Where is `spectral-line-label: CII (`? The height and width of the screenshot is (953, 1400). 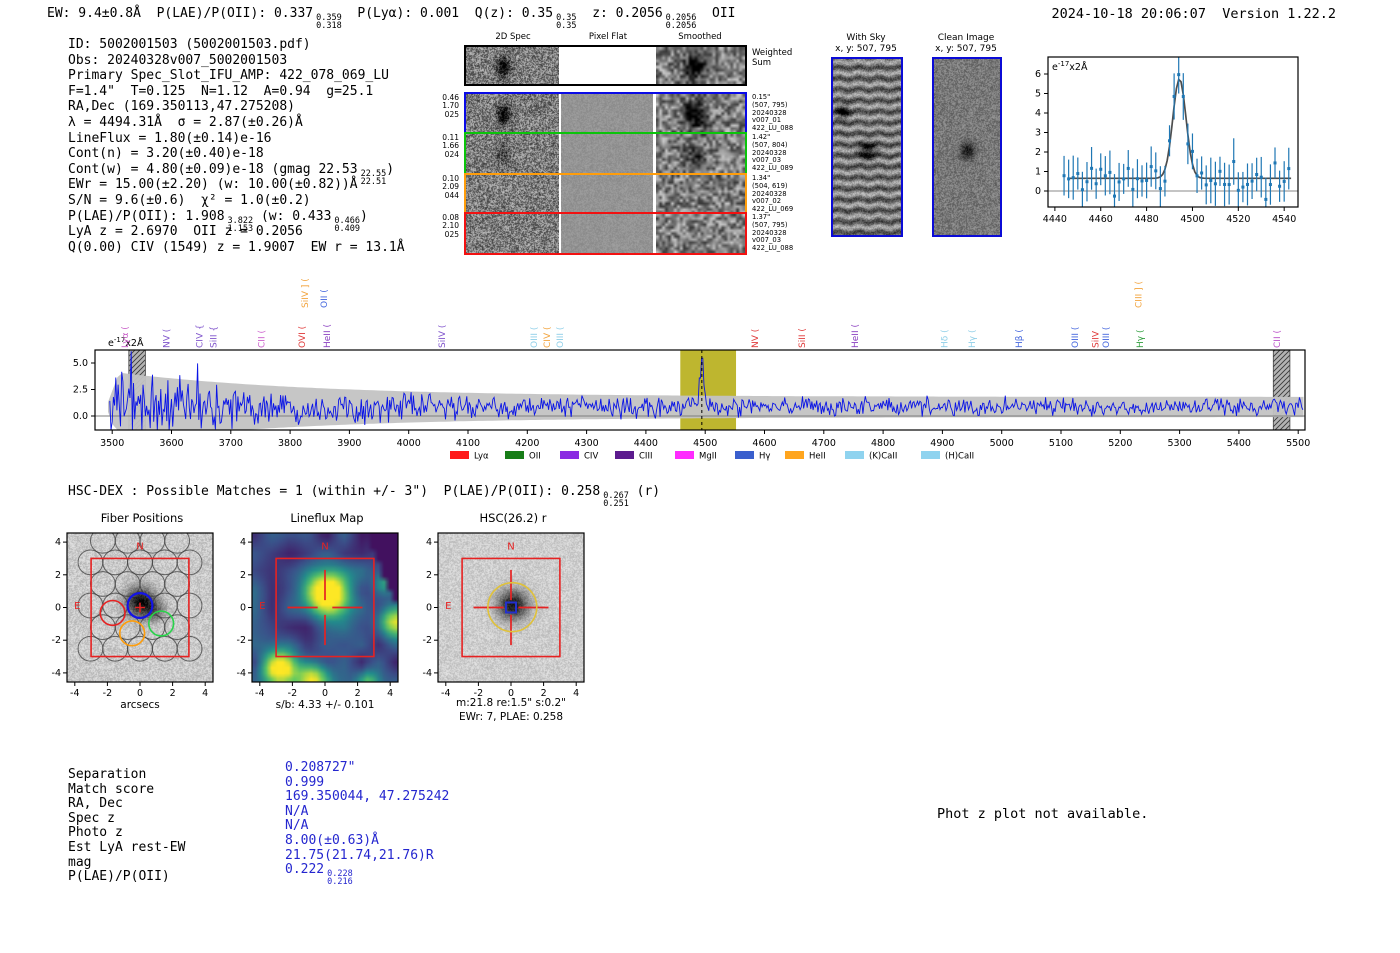
spectral-line-label: CII ( is located at coordinates (1278, 339).